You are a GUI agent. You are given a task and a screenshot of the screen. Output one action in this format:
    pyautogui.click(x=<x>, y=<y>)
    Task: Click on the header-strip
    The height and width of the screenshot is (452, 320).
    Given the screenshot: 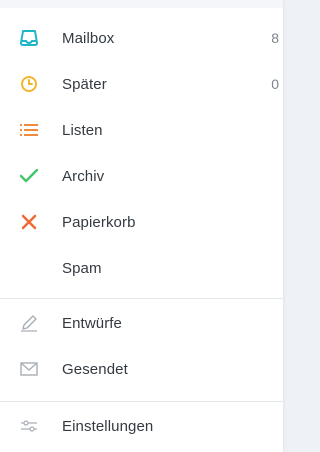 What is the action you would take?
    pyautogui.click(x=141, y=4)
    